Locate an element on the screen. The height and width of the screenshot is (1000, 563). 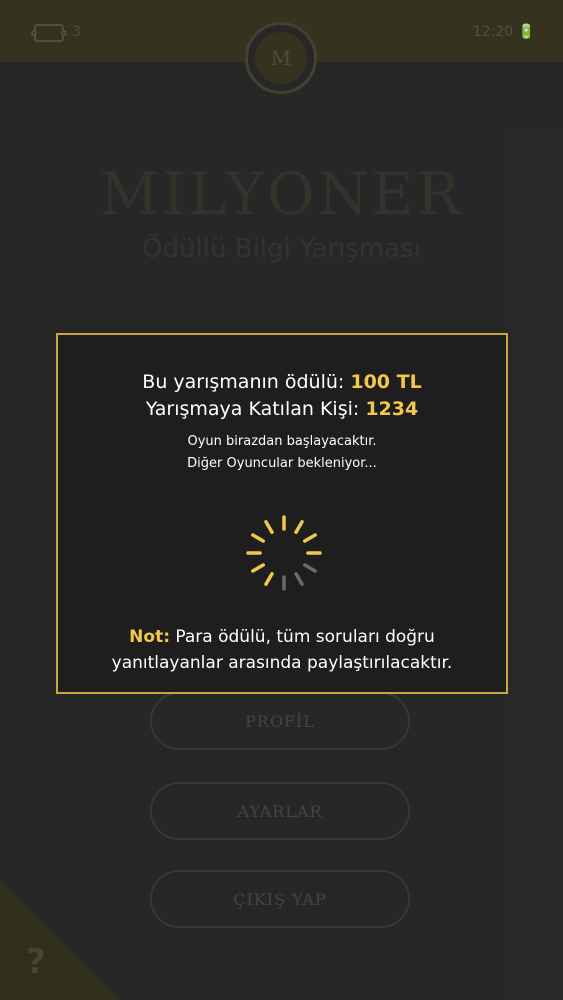
note-text-1: Para ödülü, tüm soruları doğru is located at coordinates (302, 637).